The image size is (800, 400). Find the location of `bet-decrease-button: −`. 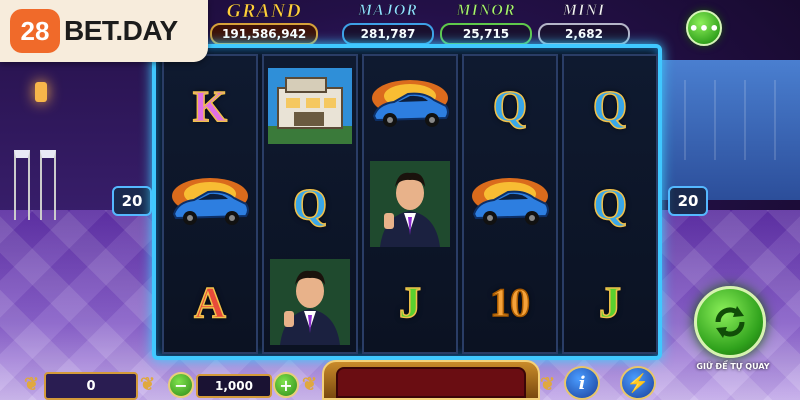

bet-decrease-button: − is located at coordinates (181, 385).